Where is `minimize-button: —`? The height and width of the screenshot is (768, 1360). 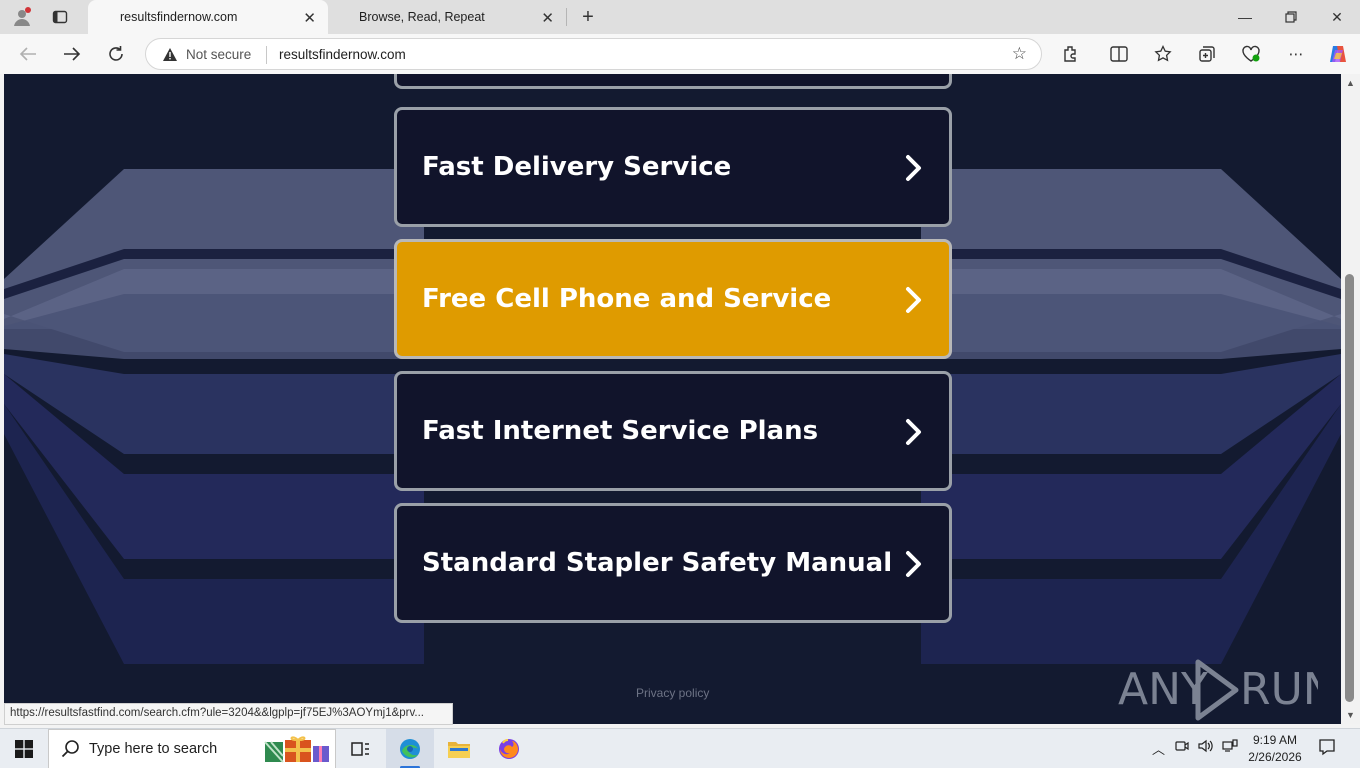
minimize-button: — is located at coordinates (1245, 17).